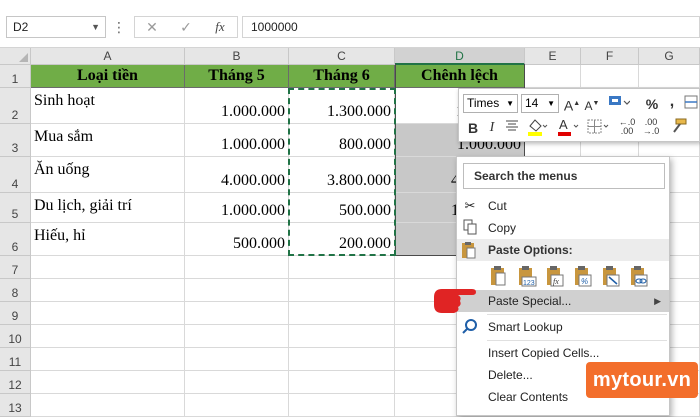  I want to click on menu-item-smart-lookup: Smart Lookup, so click(563, 327).